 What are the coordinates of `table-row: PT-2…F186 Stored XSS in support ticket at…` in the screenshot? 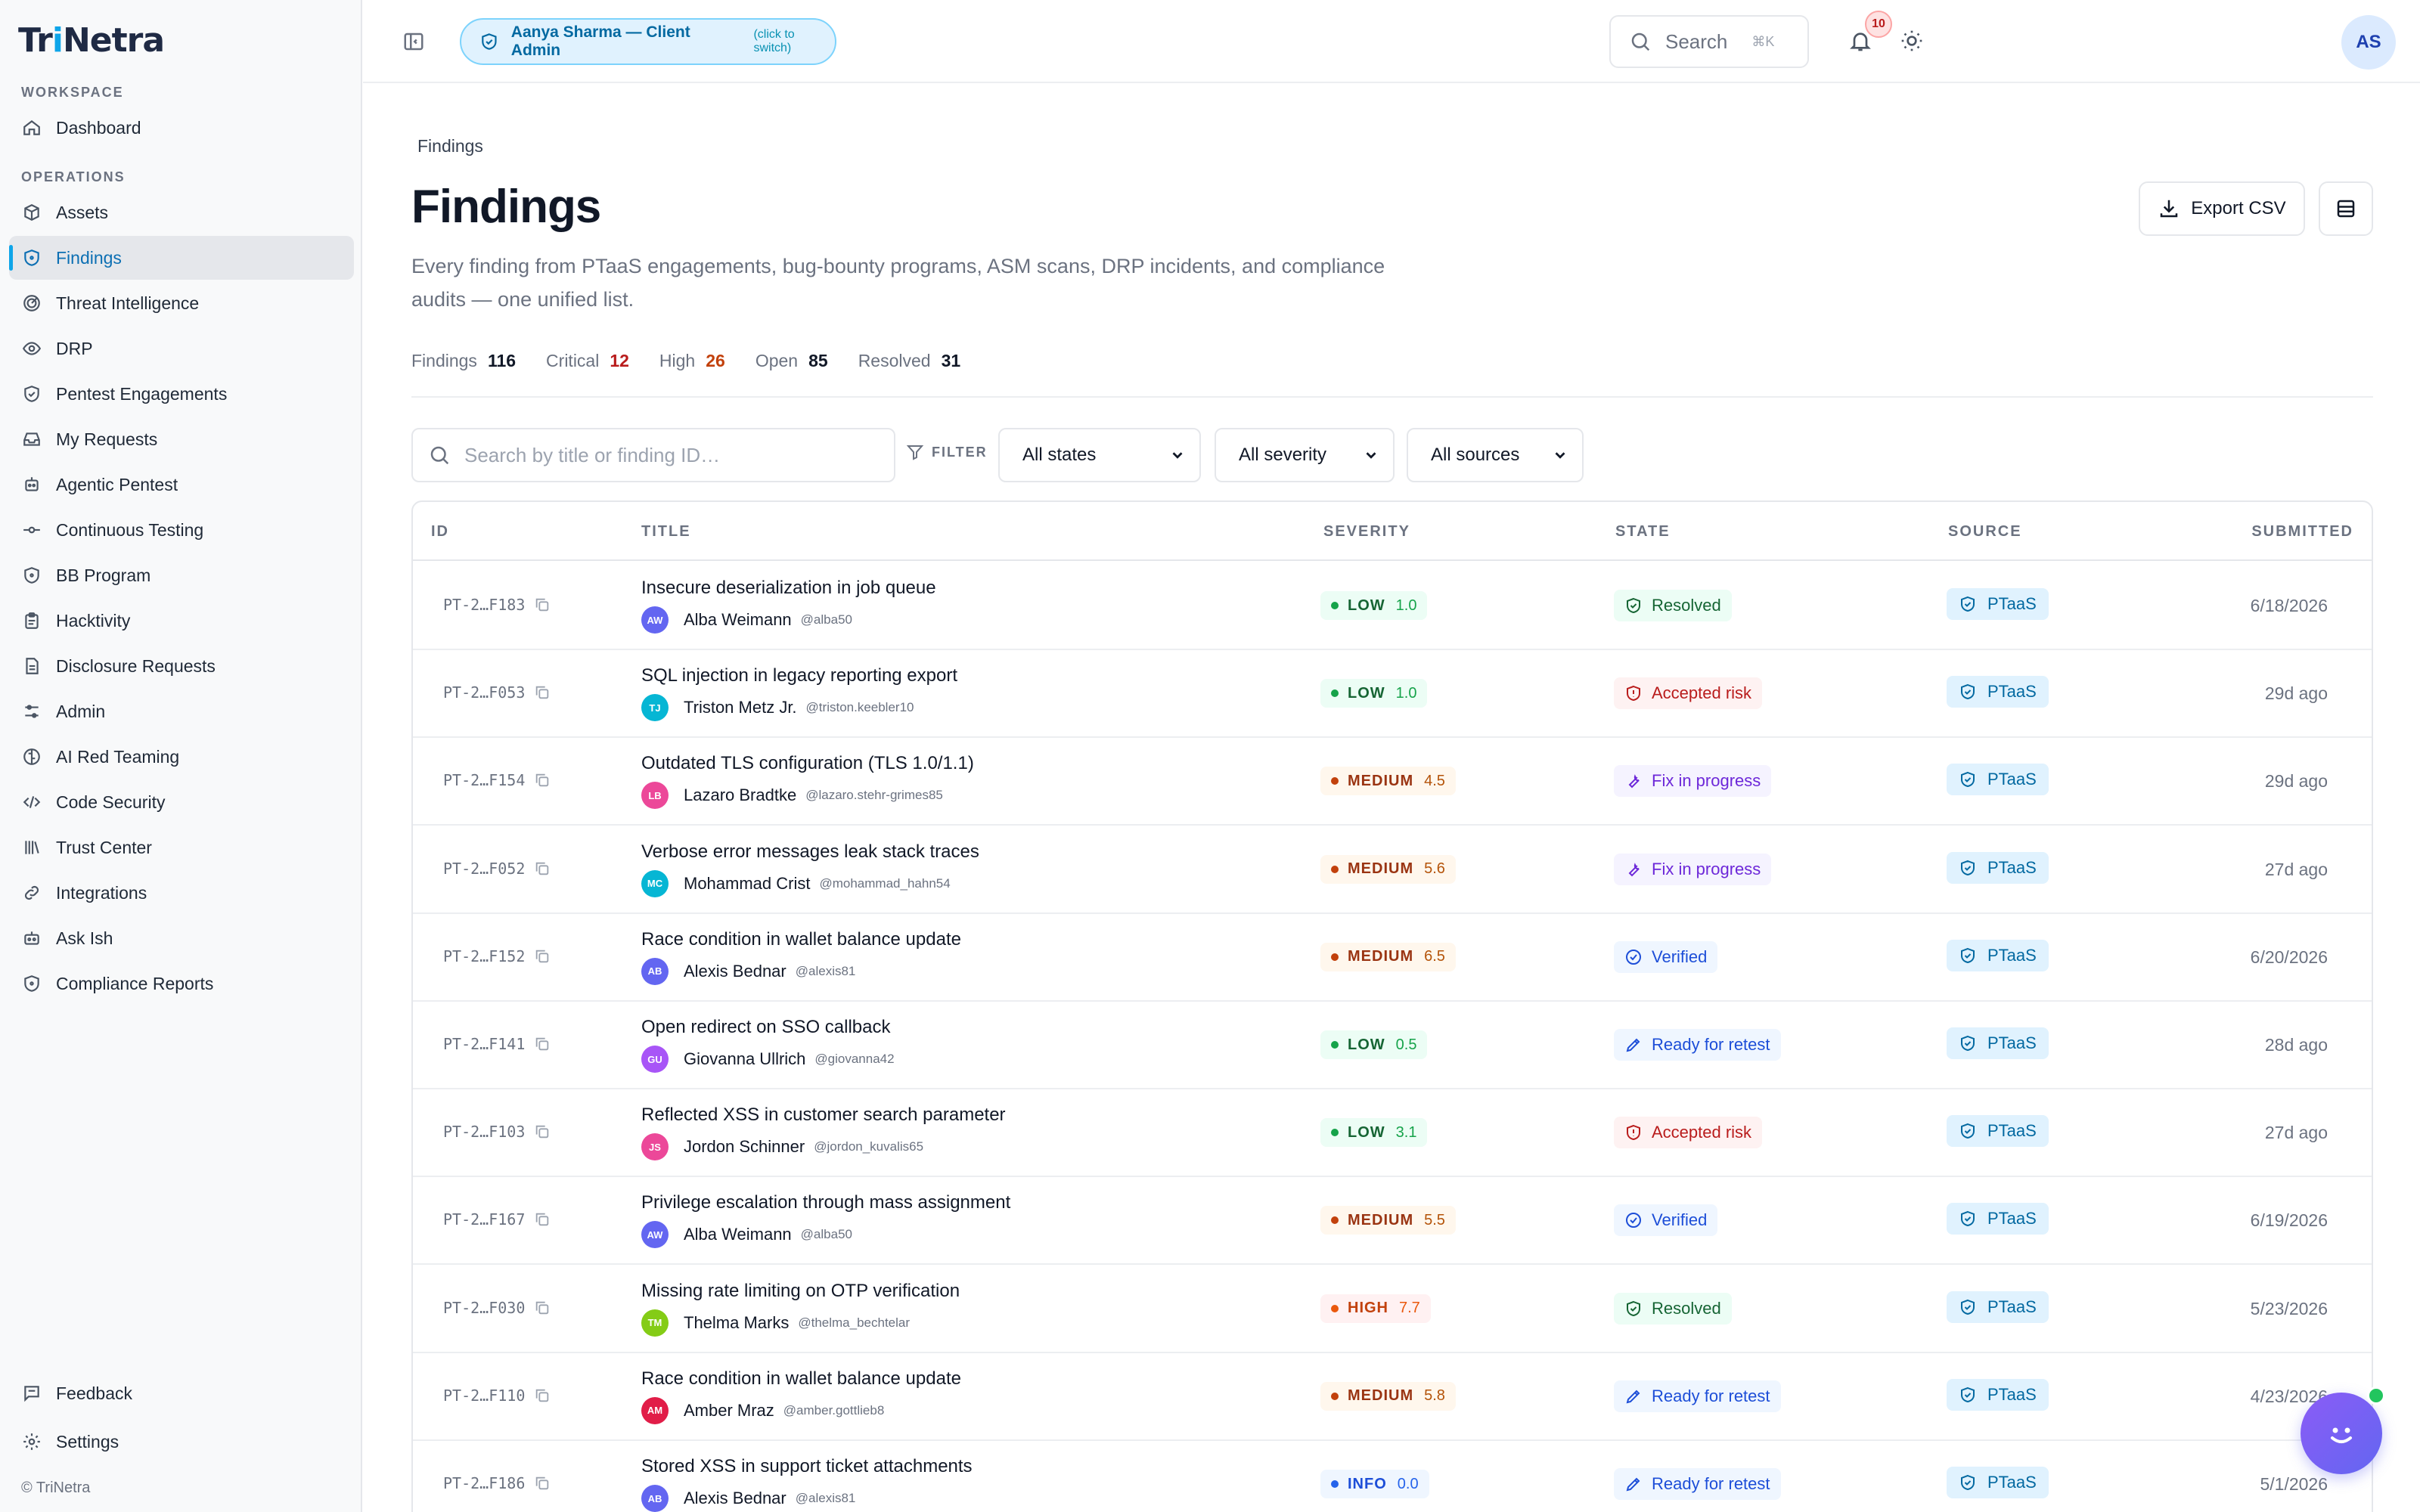 It's located at (1392, 1476).